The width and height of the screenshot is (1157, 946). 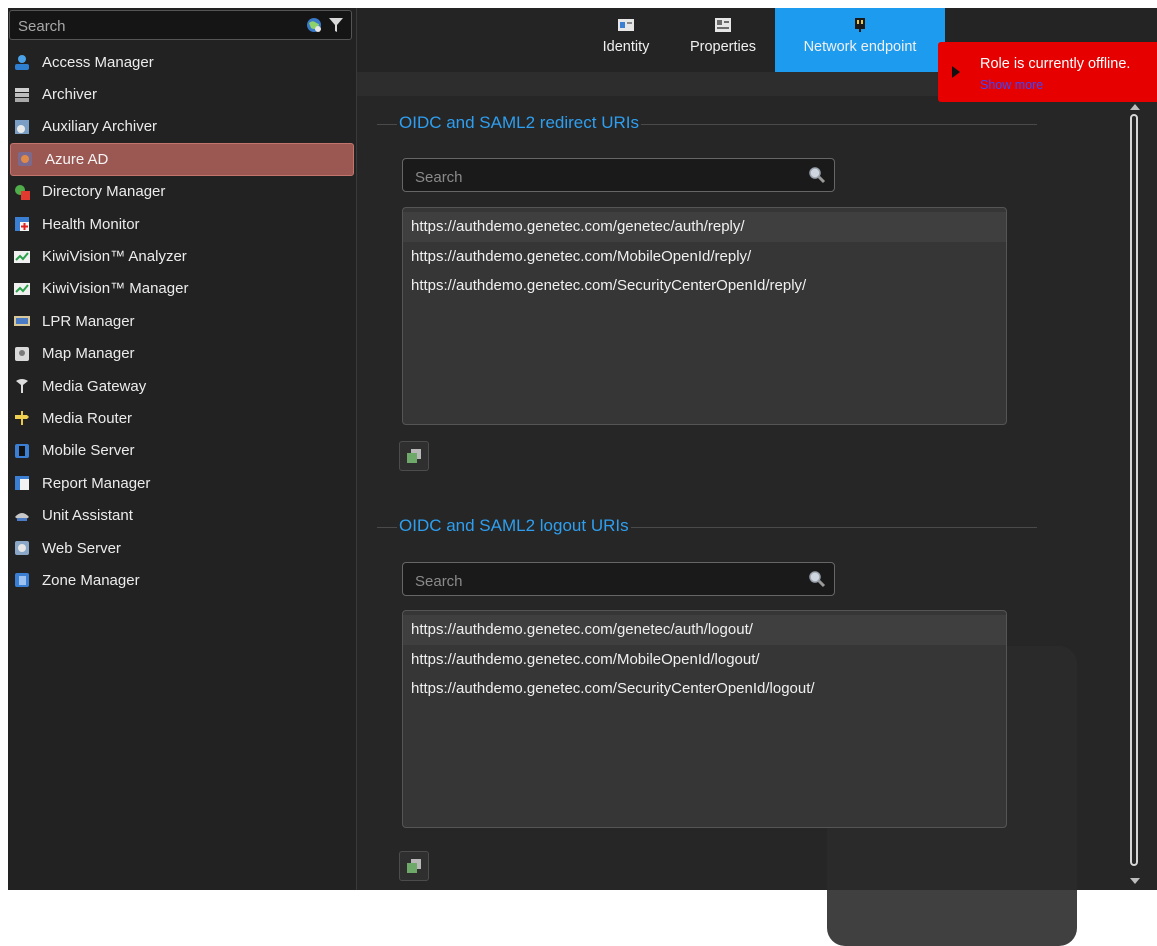 What do you see at coordinates (22, 95) in the screenshot?
I see `archiver-icon` at bounding box center [22, 95].